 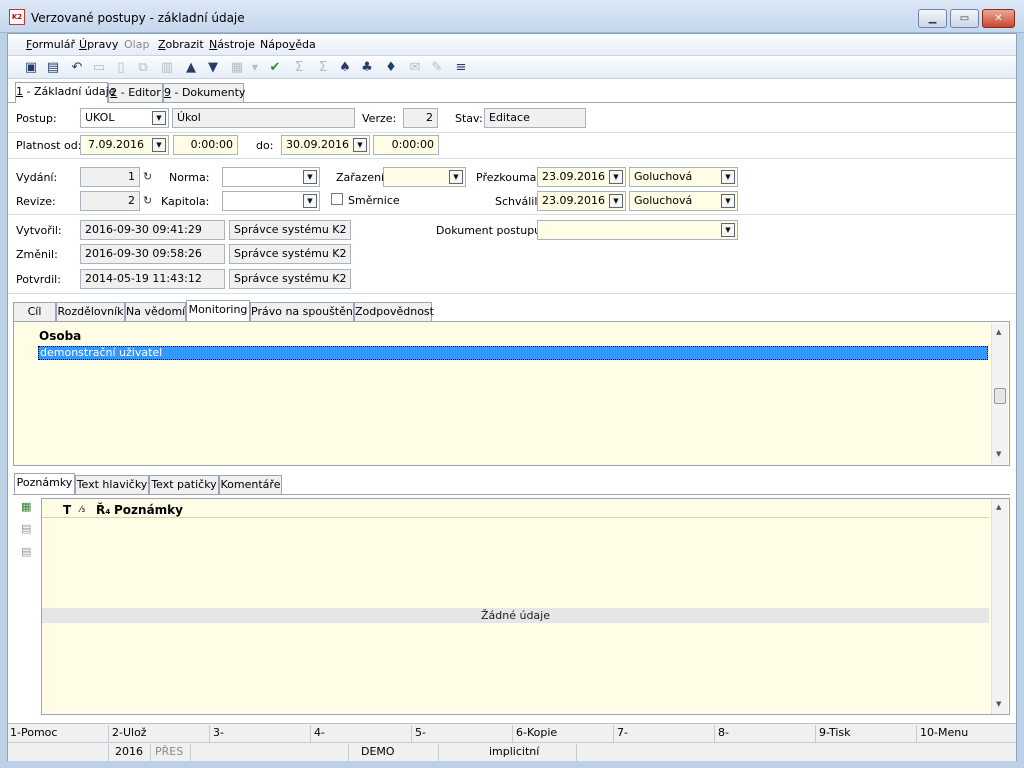 What do you see at coordinates (50, 44) in the screenshot?
I see `menu-formular: Formulář` at bounding box center [50, 44].